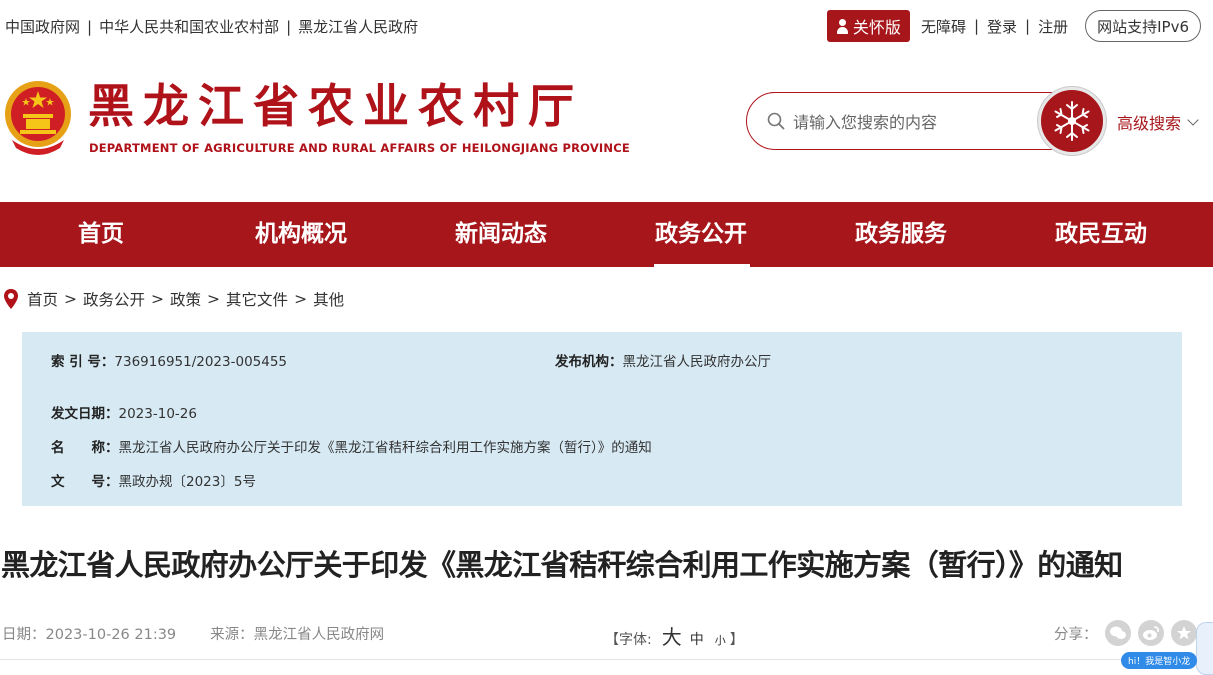 The image size is (1213, 675). Describe the element at coordinates (736, 640) in the screenshot. I see `font-size-label-close: 】` at that location.